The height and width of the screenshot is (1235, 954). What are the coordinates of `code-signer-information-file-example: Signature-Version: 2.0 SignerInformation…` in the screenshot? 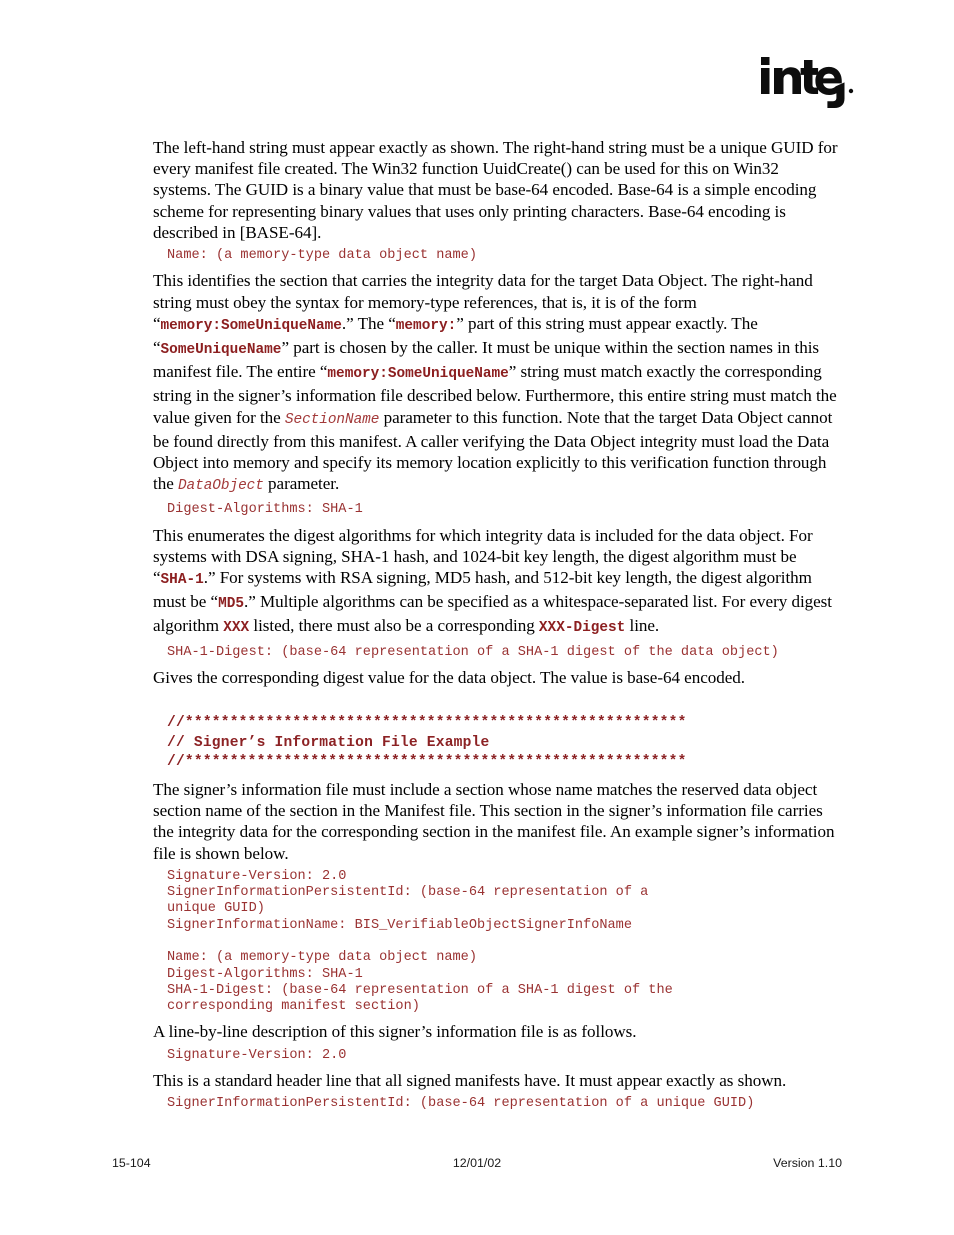 It's located at (420, 941).